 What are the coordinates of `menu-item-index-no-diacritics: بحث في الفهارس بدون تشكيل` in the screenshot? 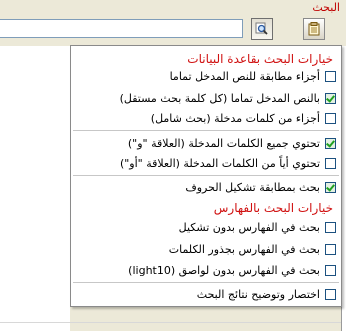 It's located at (205, 227).